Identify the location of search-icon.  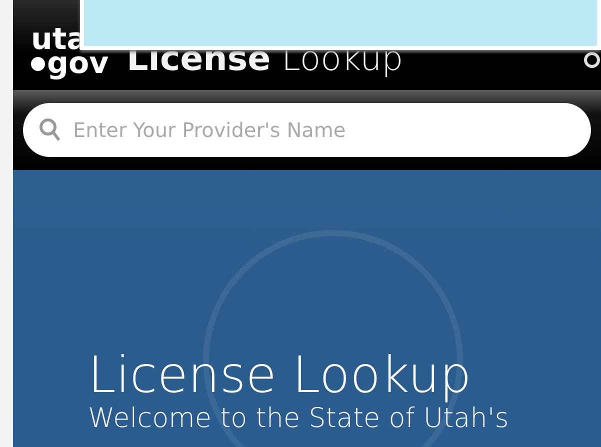
(50, 130).